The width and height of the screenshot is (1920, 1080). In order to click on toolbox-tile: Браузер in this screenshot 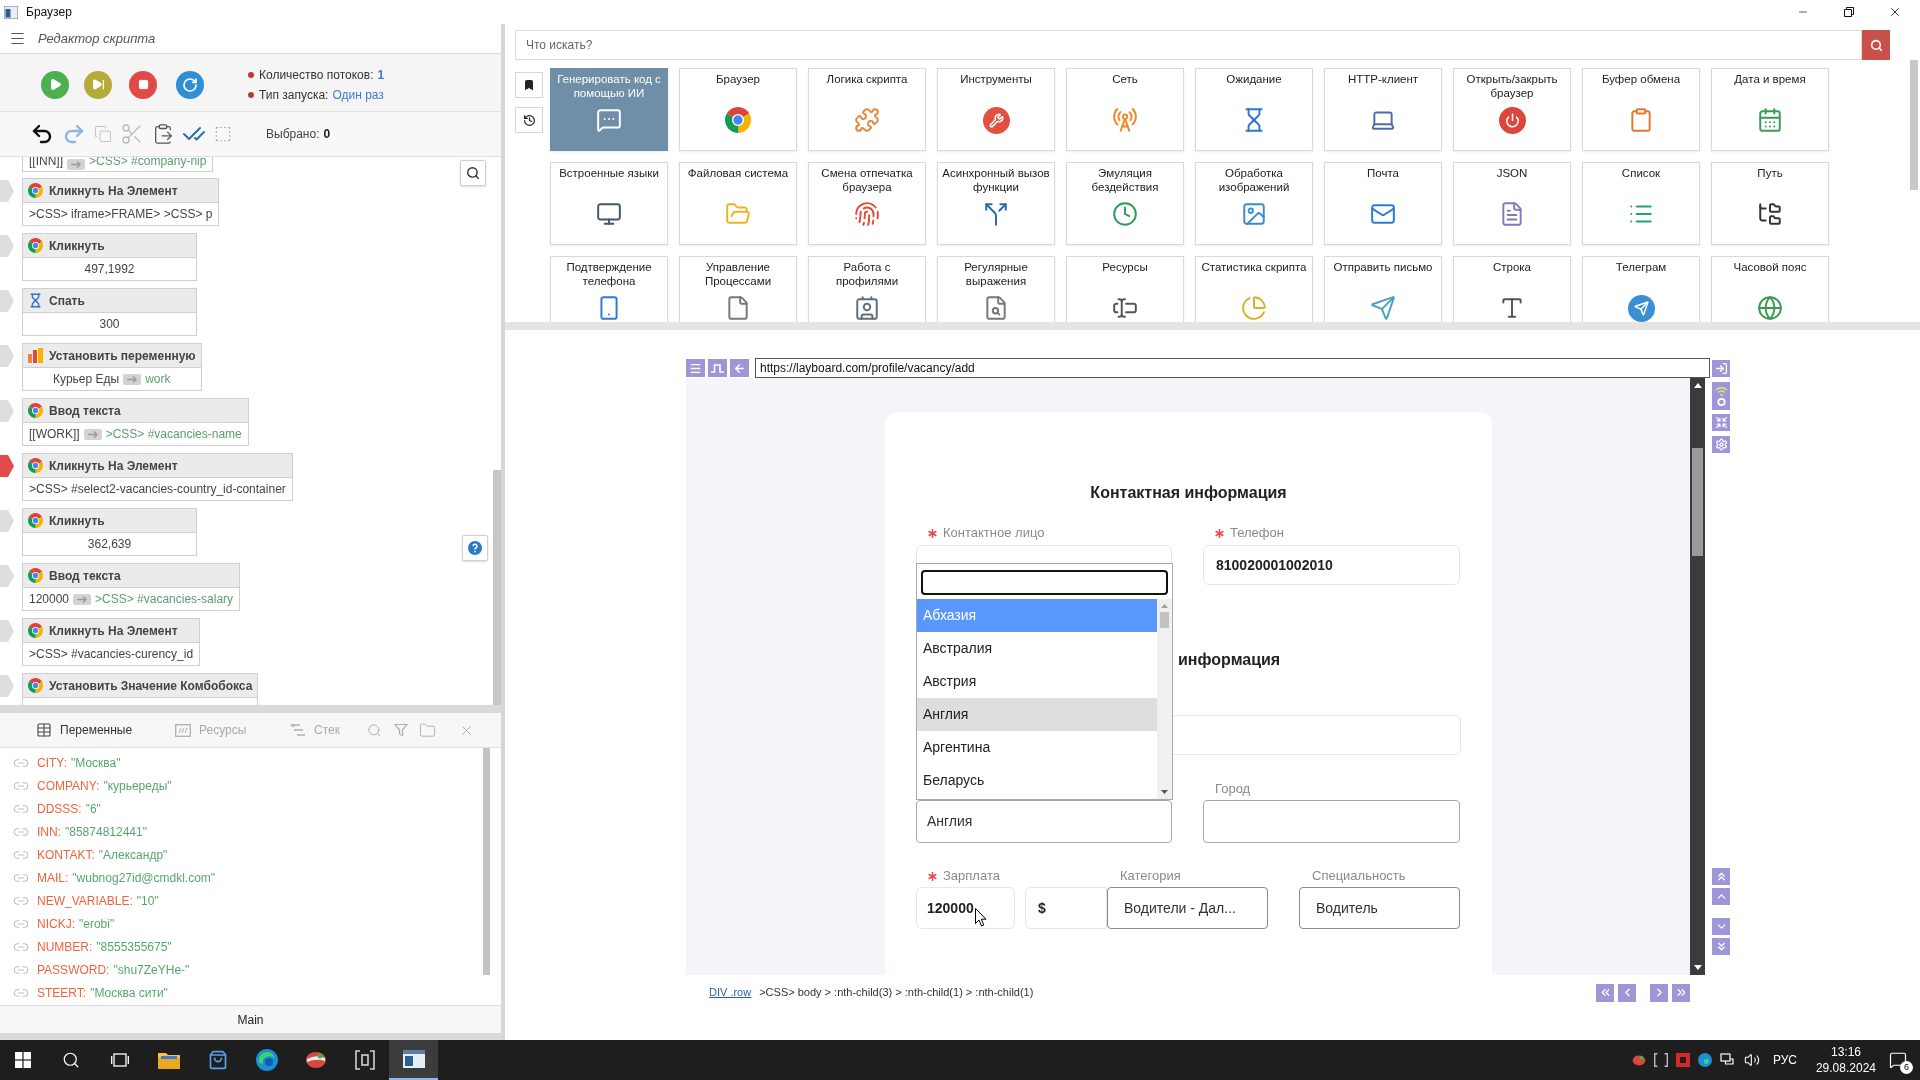, I will do `click(738, 109)`.